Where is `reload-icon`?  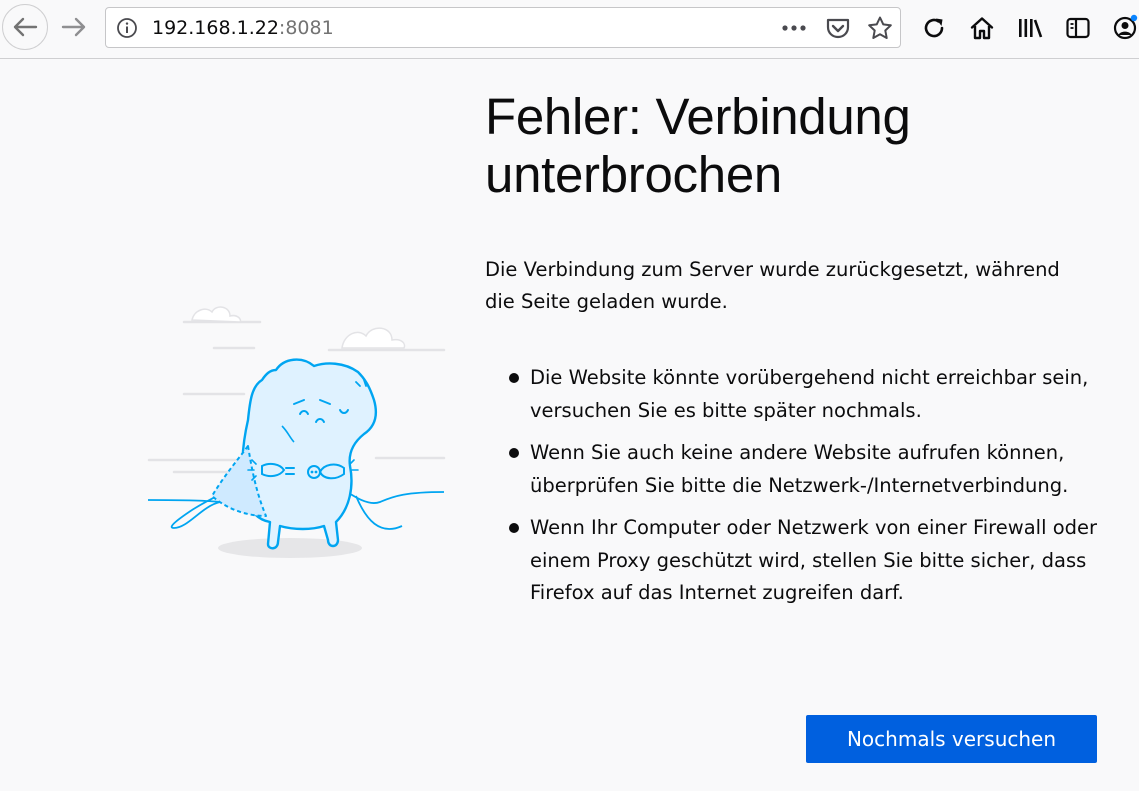 reload-icon is located at coordinates (934, 28).